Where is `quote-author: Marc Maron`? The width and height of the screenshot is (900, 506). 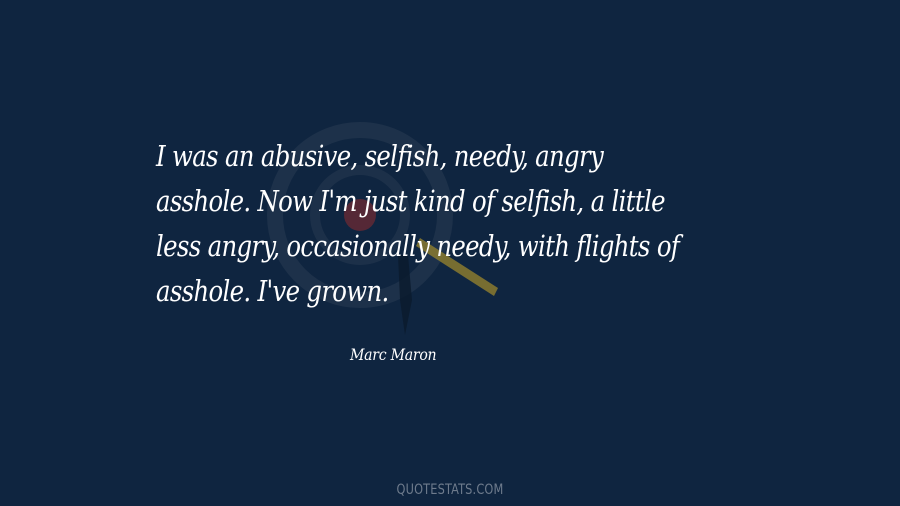 quote-author: Marc Maron is located at coordinates (393, 354).